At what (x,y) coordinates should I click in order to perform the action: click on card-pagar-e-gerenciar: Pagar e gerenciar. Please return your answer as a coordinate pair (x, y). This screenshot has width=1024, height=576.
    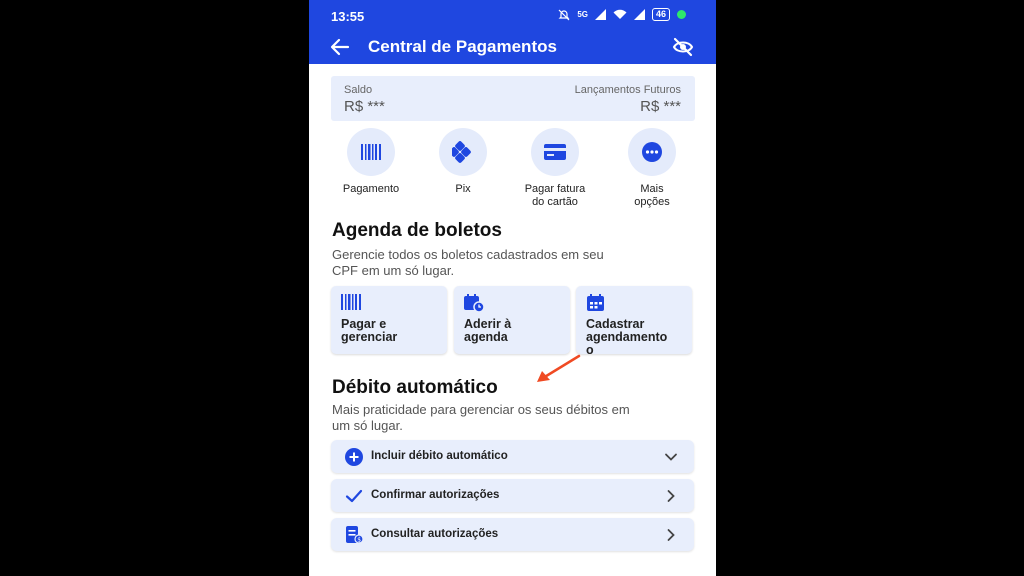
    Looking at the image, I should click on (389, 320).